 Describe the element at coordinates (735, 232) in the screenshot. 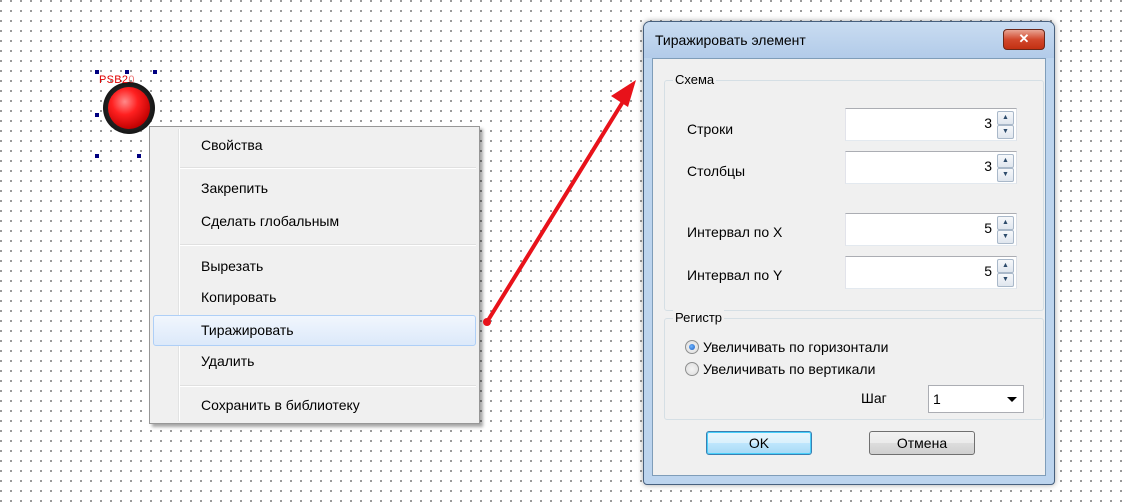

I see `interval-x-label: Интервал по X` at that location.